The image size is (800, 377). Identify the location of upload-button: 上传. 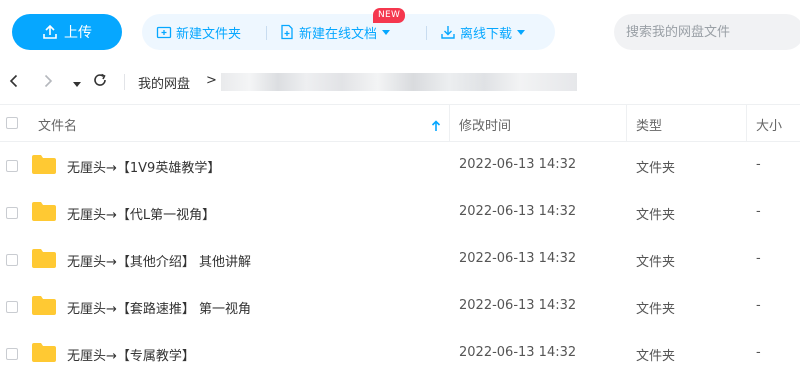
(67, 32).